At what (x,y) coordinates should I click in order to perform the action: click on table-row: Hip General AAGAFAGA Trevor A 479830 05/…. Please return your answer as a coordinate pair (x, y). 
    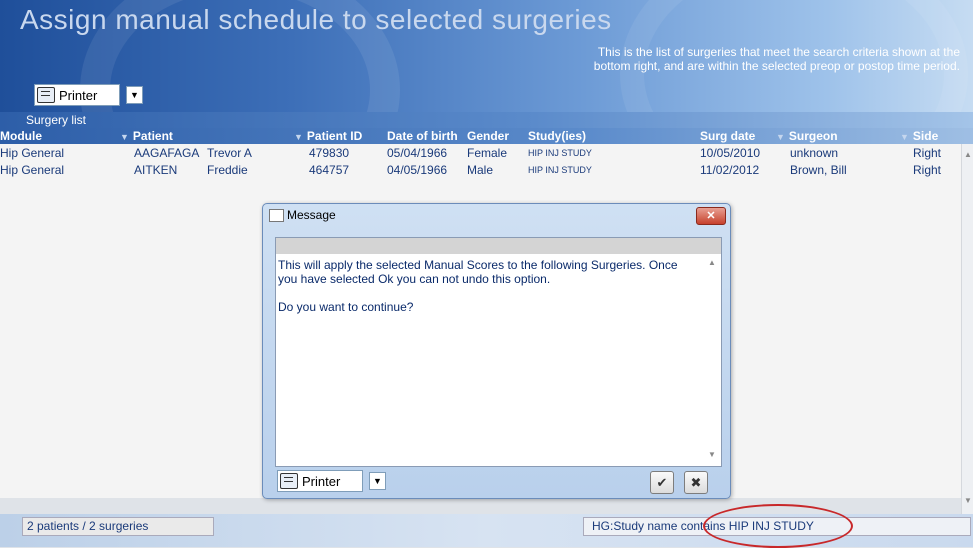
    Looking at the image, I should click on (480, 153).